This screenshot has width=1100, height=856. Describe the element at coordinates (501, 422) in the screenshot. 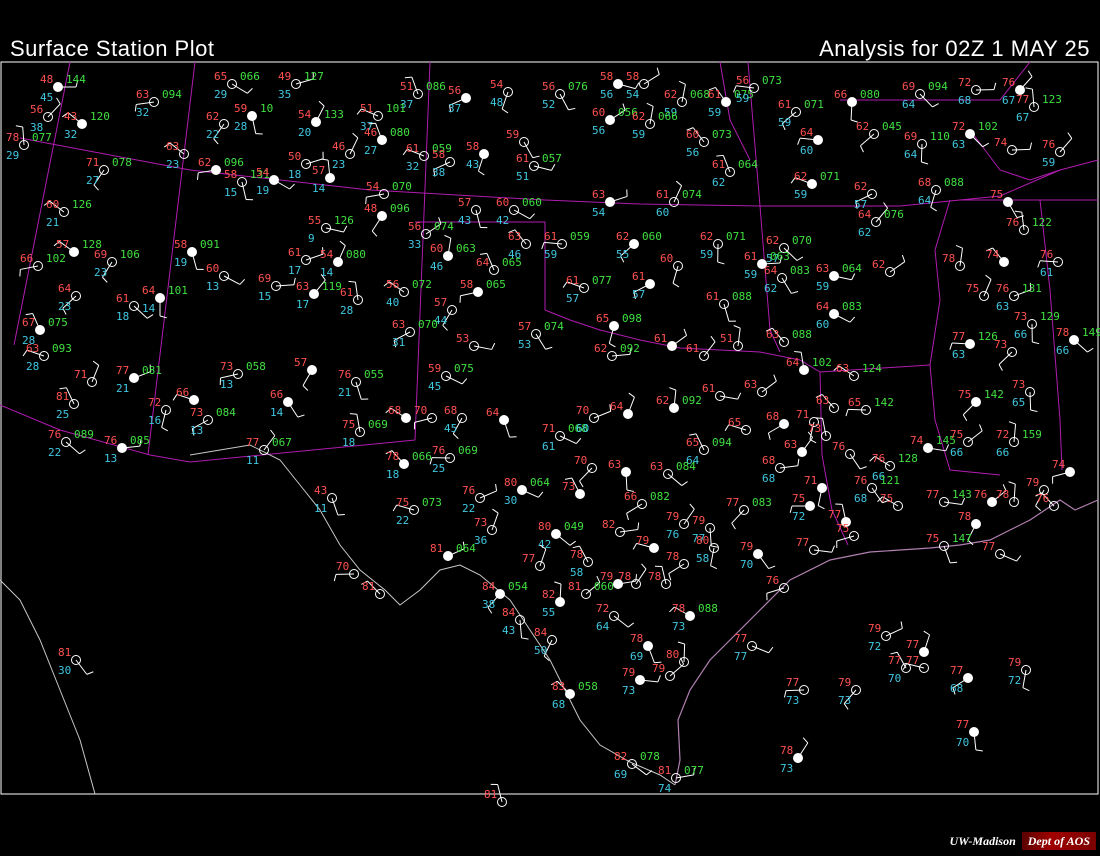

I see `station-plot: 64` at that location.